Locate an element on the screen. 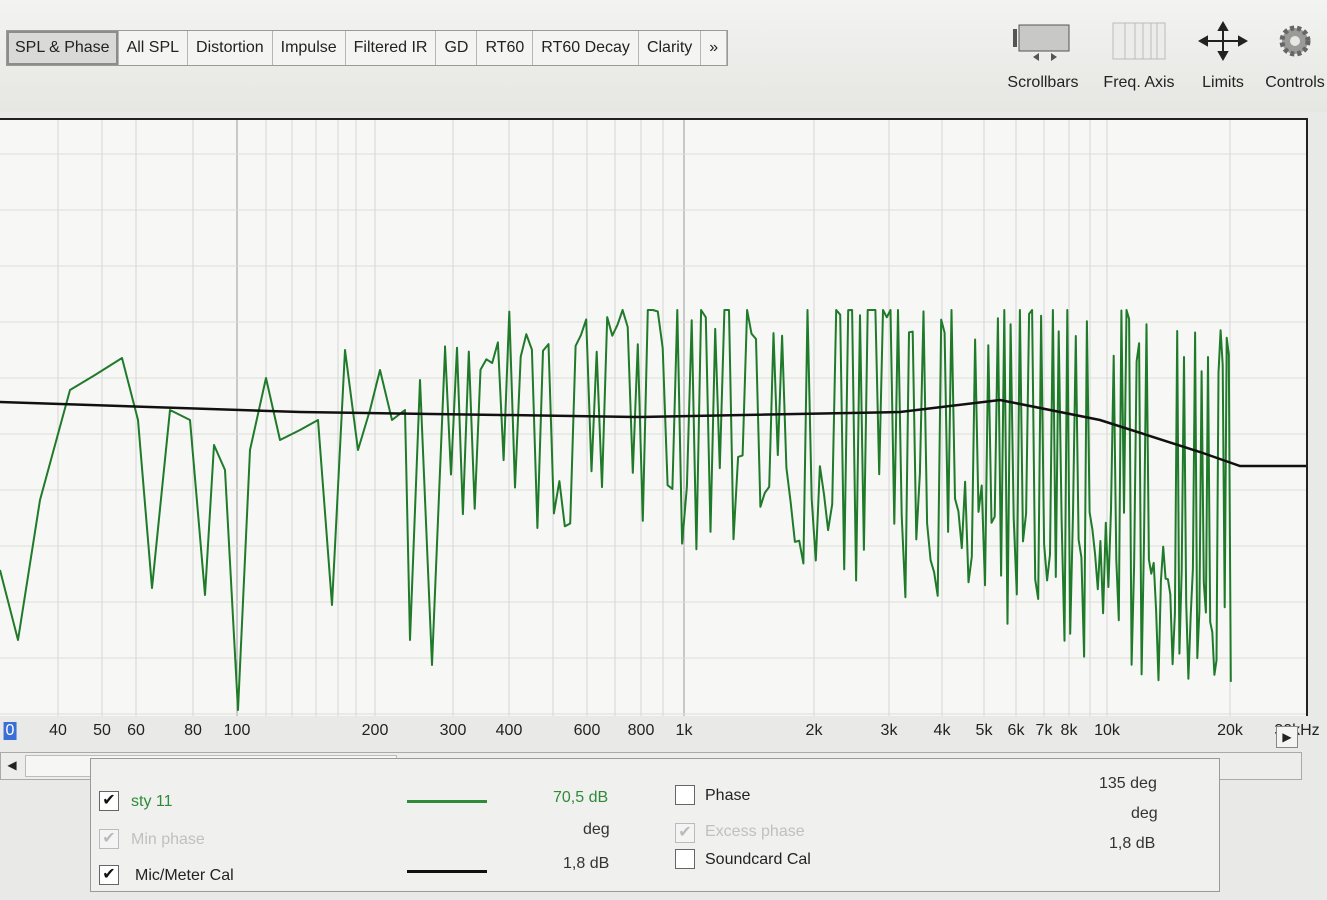  triangle-right-icon: ▶ is located at coordinates (1287, 737).